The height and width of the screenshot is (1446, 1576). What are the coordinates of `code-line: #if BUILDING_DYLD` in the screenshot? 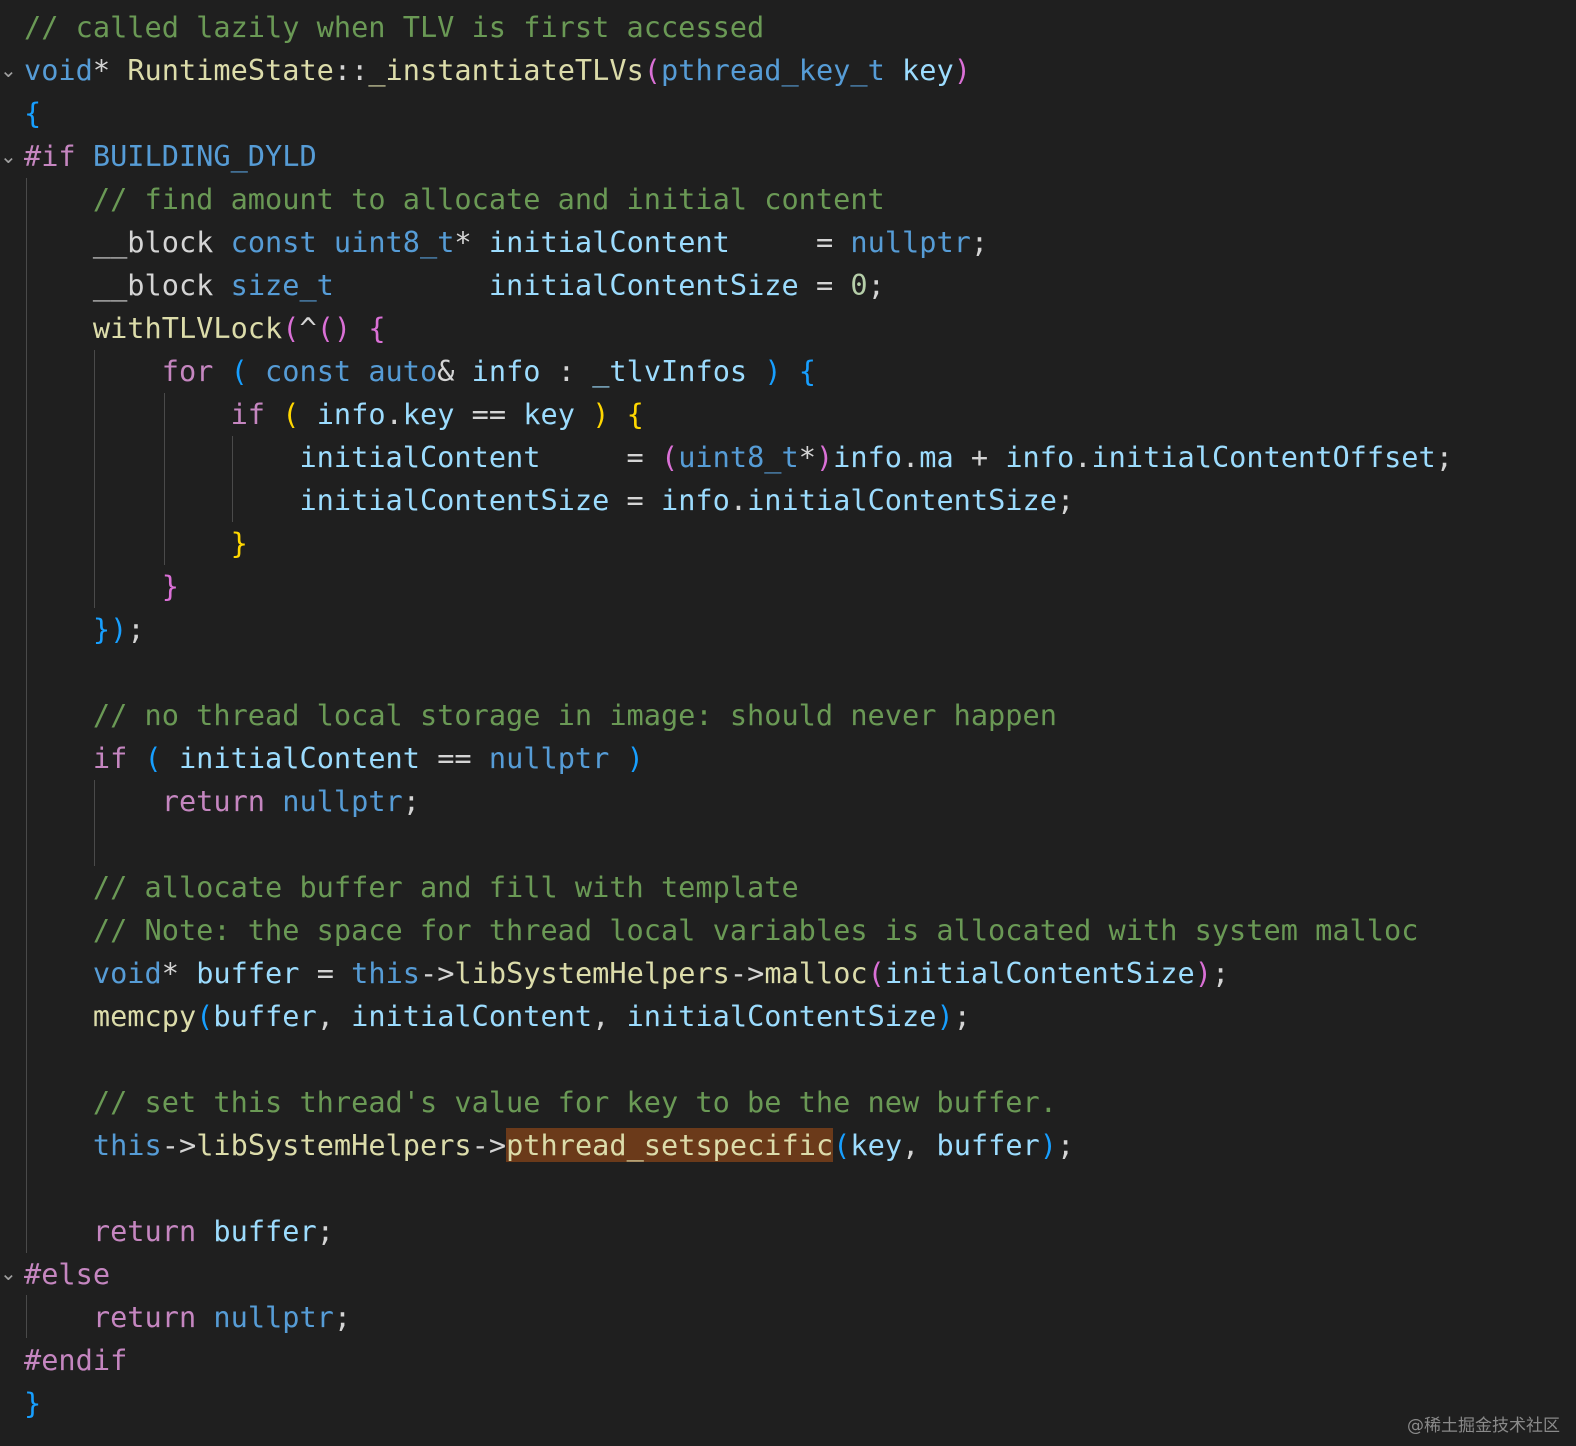 It's located at (738, 156).